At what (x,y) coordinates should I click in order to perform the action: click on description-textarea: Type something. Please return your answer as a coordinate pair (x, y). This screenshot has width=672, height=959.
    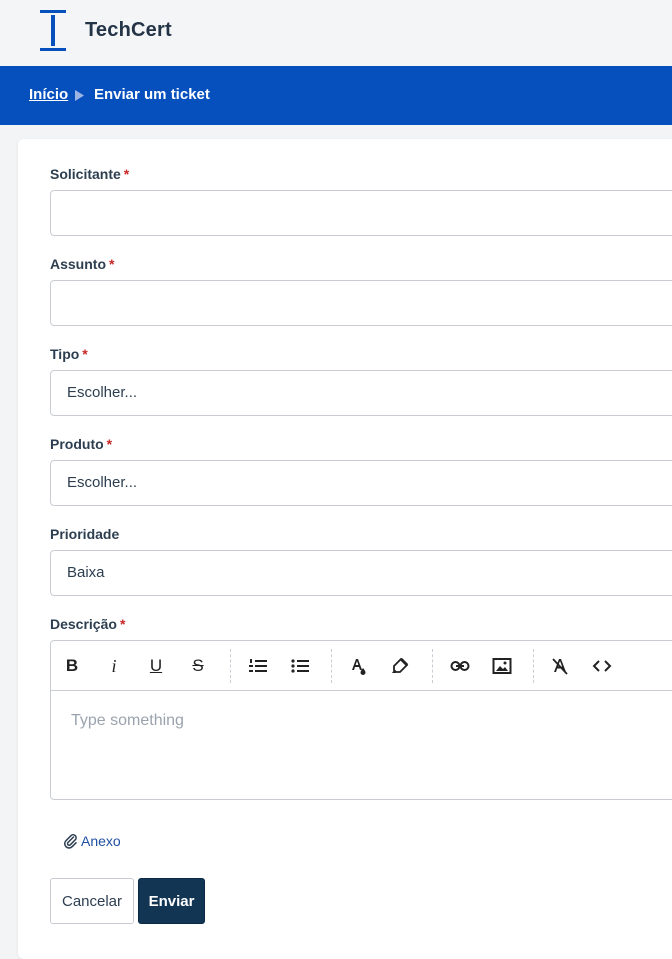
    Looking at the image, I should click on (361, 746).